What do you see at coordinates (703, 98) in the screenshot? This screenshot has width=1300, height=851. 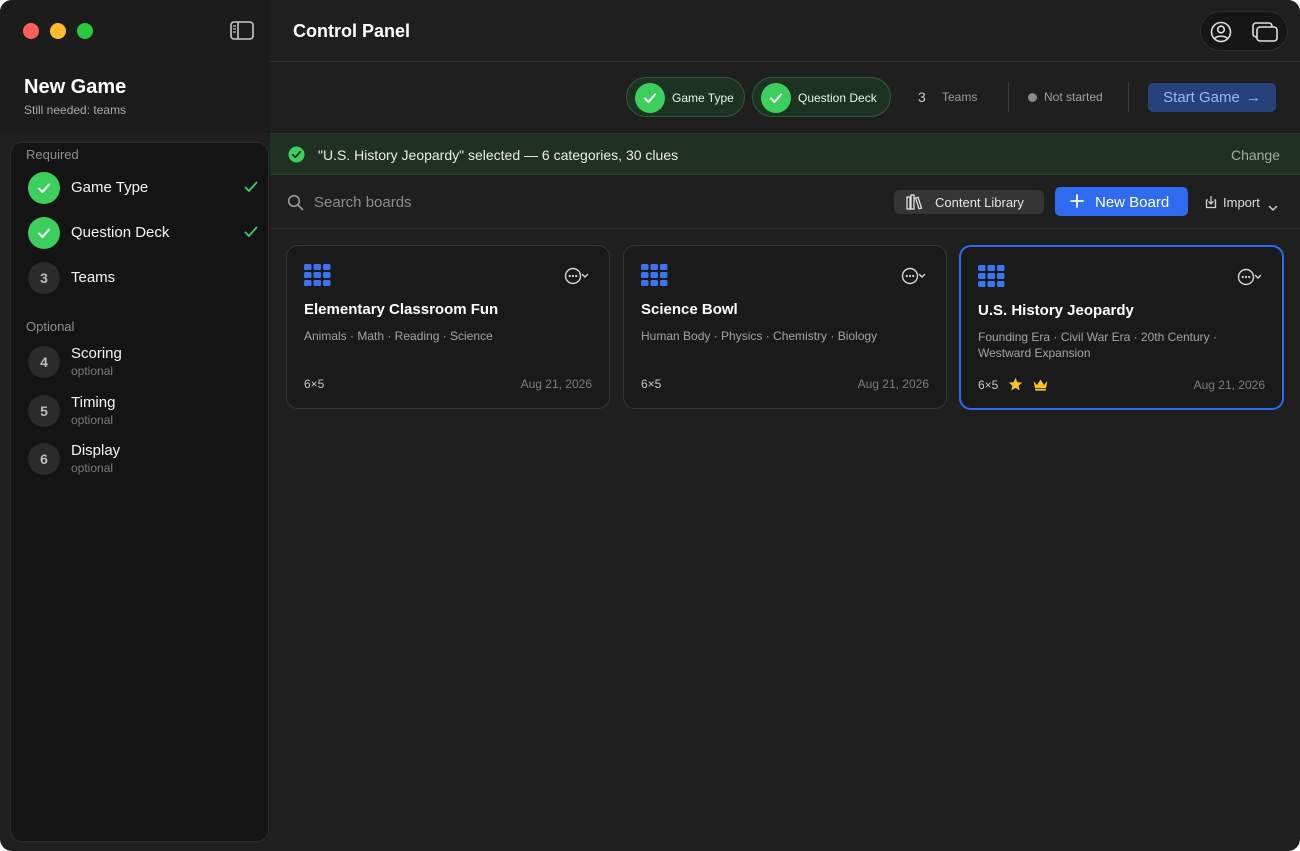 I see `pill-label: Game Type` at bounding box center [703, 98].